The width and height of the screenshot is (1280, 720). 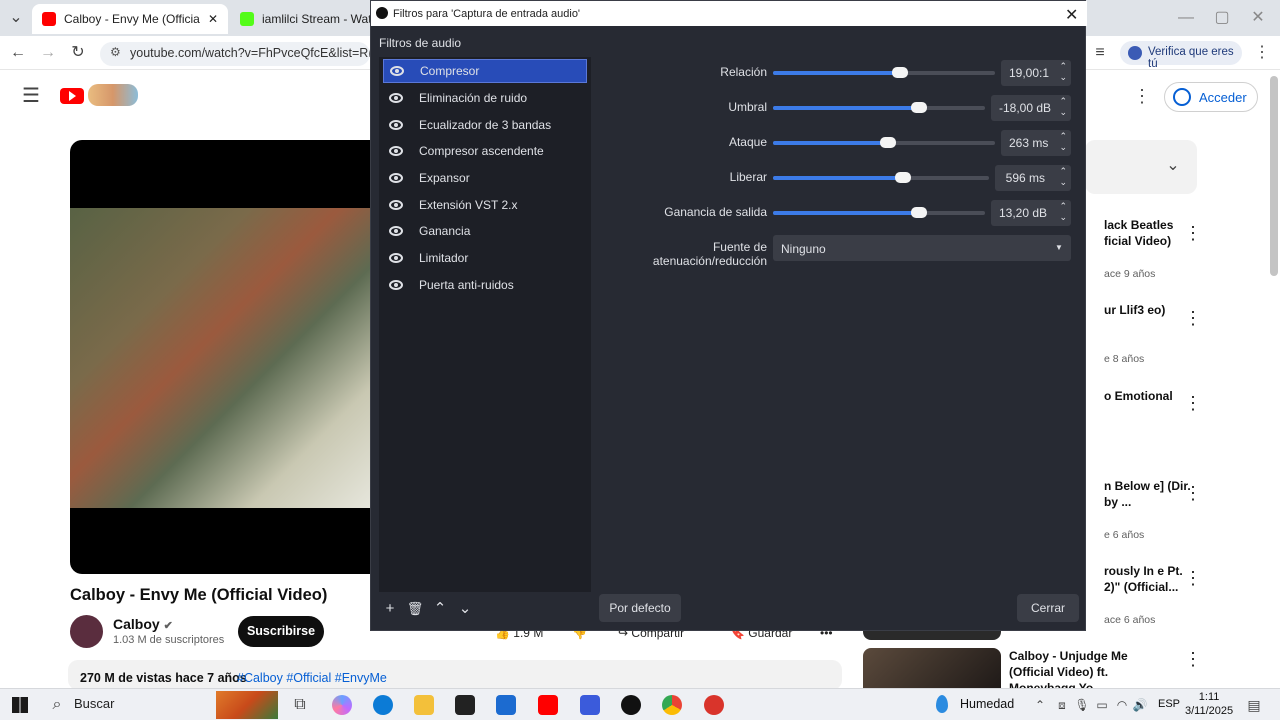 What do you see at coordinates (1262, 53) in the screenshot?
I see `browser-menu-icon: ⋮` at bounding box center [1262, 53].